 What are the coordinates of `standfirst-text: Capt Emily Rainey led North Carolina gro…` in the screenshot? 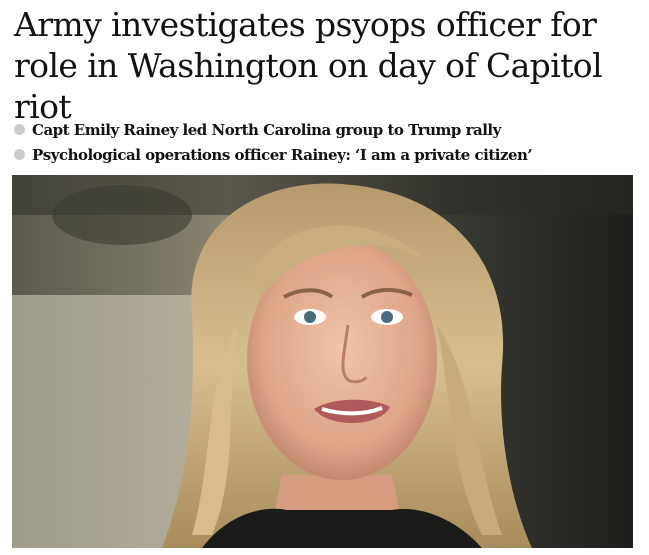 It's located at (266, 129).